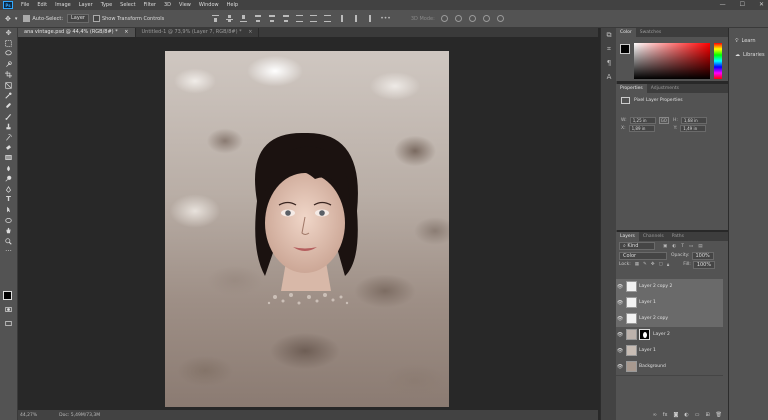 The width and height of the screenshot is (768, 420). What do you see at coordinates (627, 236) in the screenshot?
I see `tab-layers: Layers` at bounding box center [627, 236].